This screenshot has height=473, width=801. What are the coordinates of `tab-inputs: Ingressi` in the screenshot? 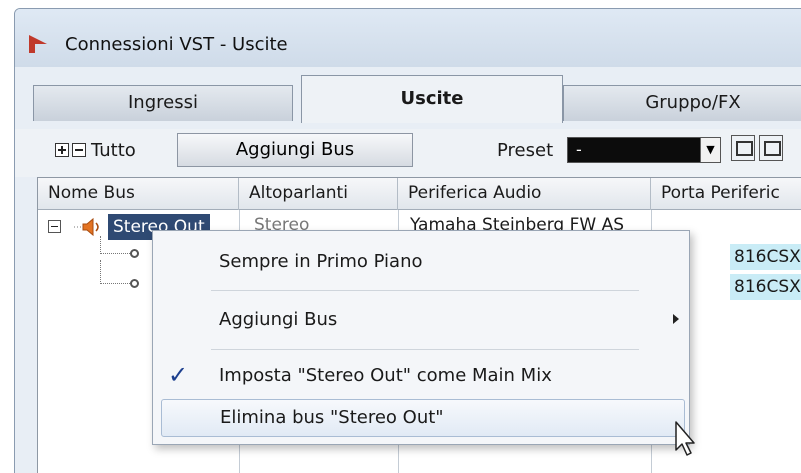 It's located at (163, 103).